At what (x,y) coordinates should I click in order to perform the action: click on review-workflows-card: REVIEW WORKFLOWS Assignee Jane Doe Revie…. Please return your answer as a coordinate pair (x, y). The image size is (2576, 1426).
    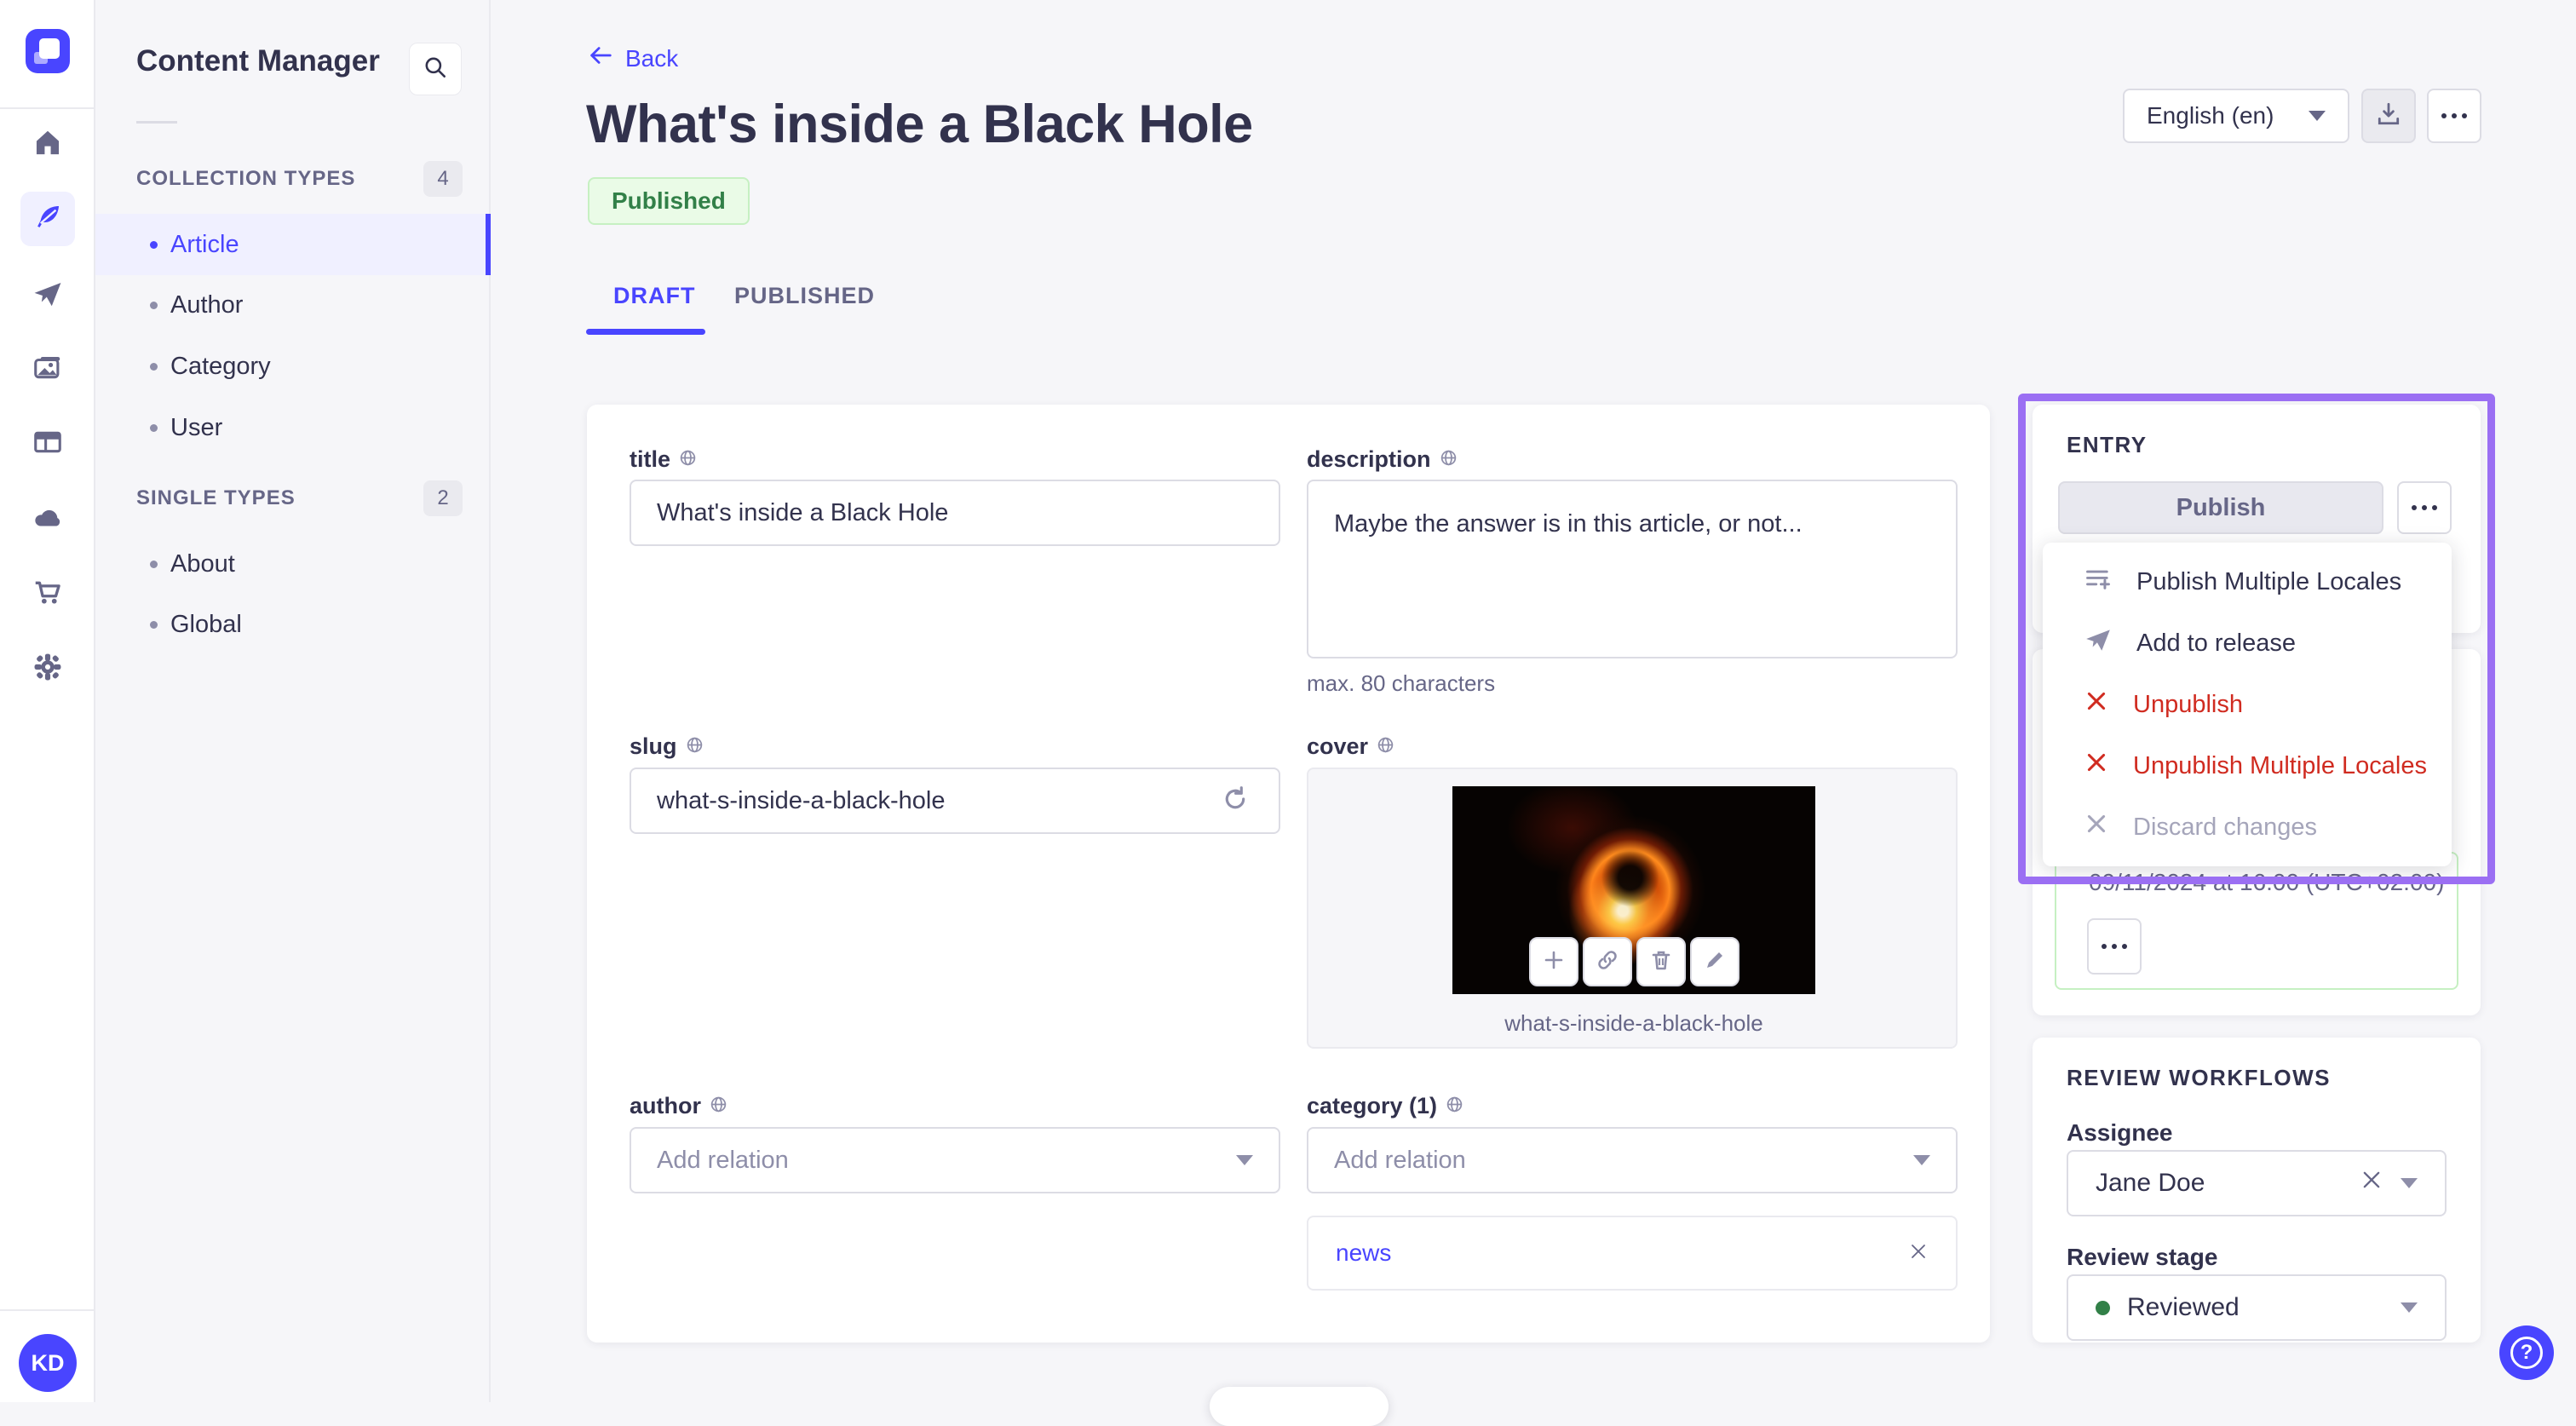
    Looking at the image, I should click on (2257, 1191).